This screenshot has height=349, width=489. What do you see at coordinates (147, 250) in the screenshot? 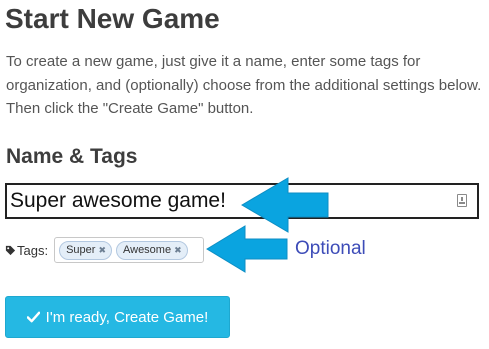
I see `tag-chip-label: Awesome` at bounding box center [147, 250].